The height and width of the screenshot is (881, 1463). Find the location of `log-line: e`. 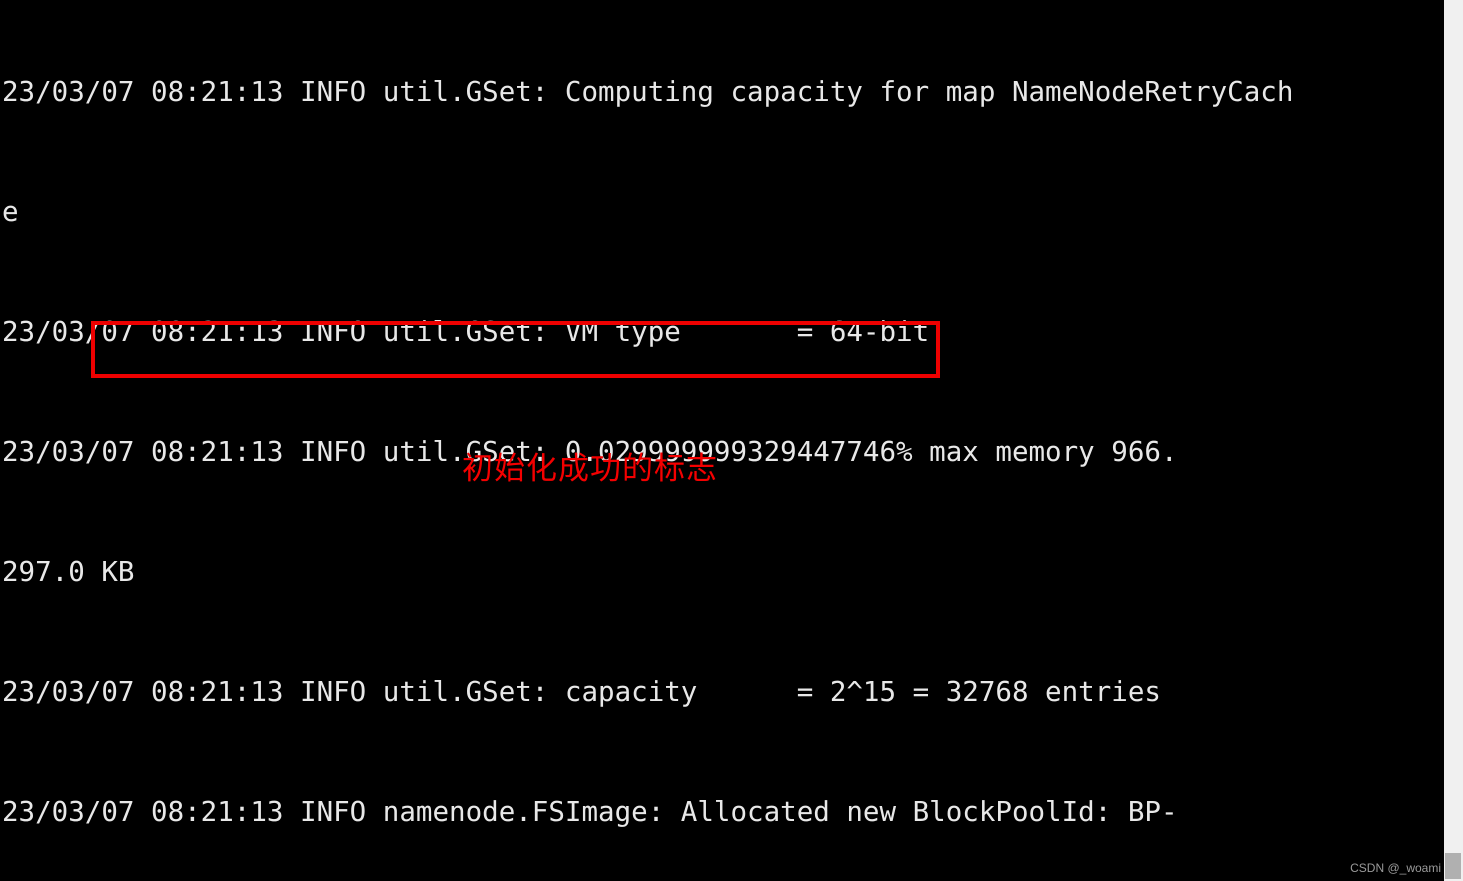

log-line: e is located at coordinates (10, 212).